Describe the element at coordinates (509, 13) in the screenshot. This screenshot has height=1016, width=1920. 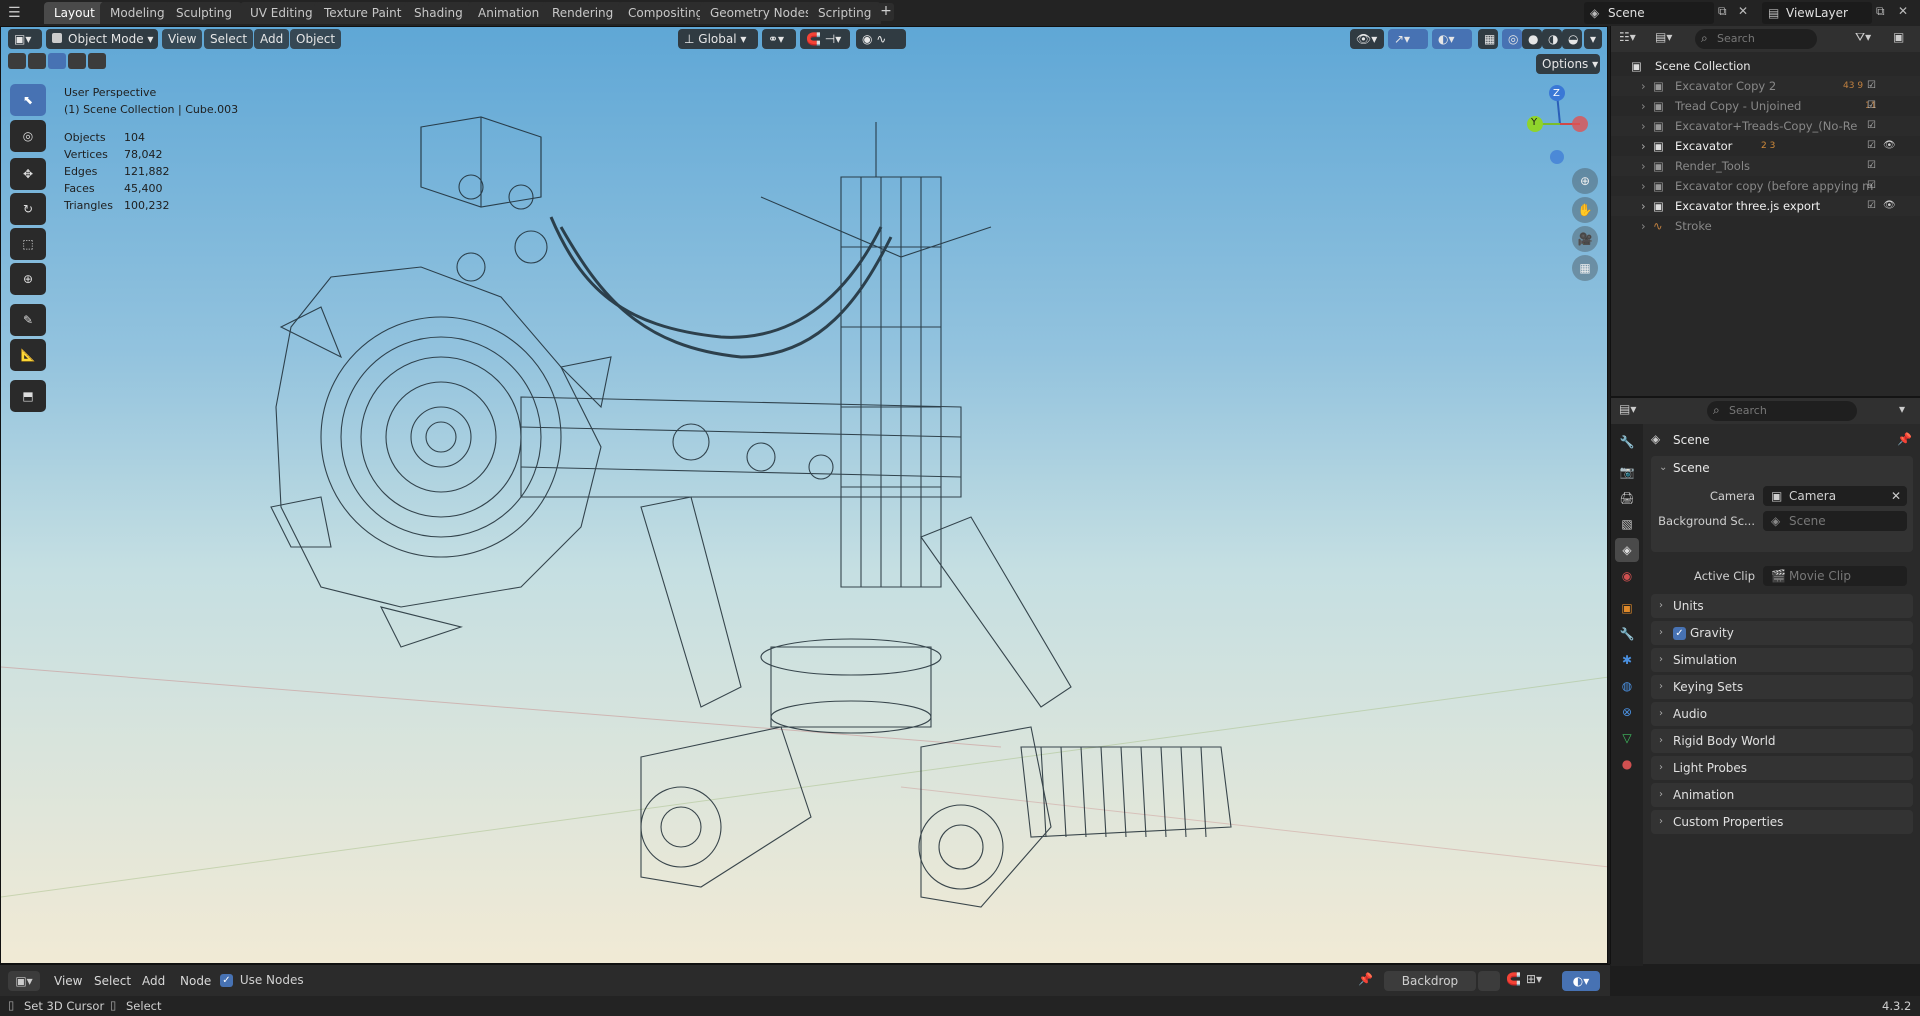
I see `tab-animation: Animation` at that location.